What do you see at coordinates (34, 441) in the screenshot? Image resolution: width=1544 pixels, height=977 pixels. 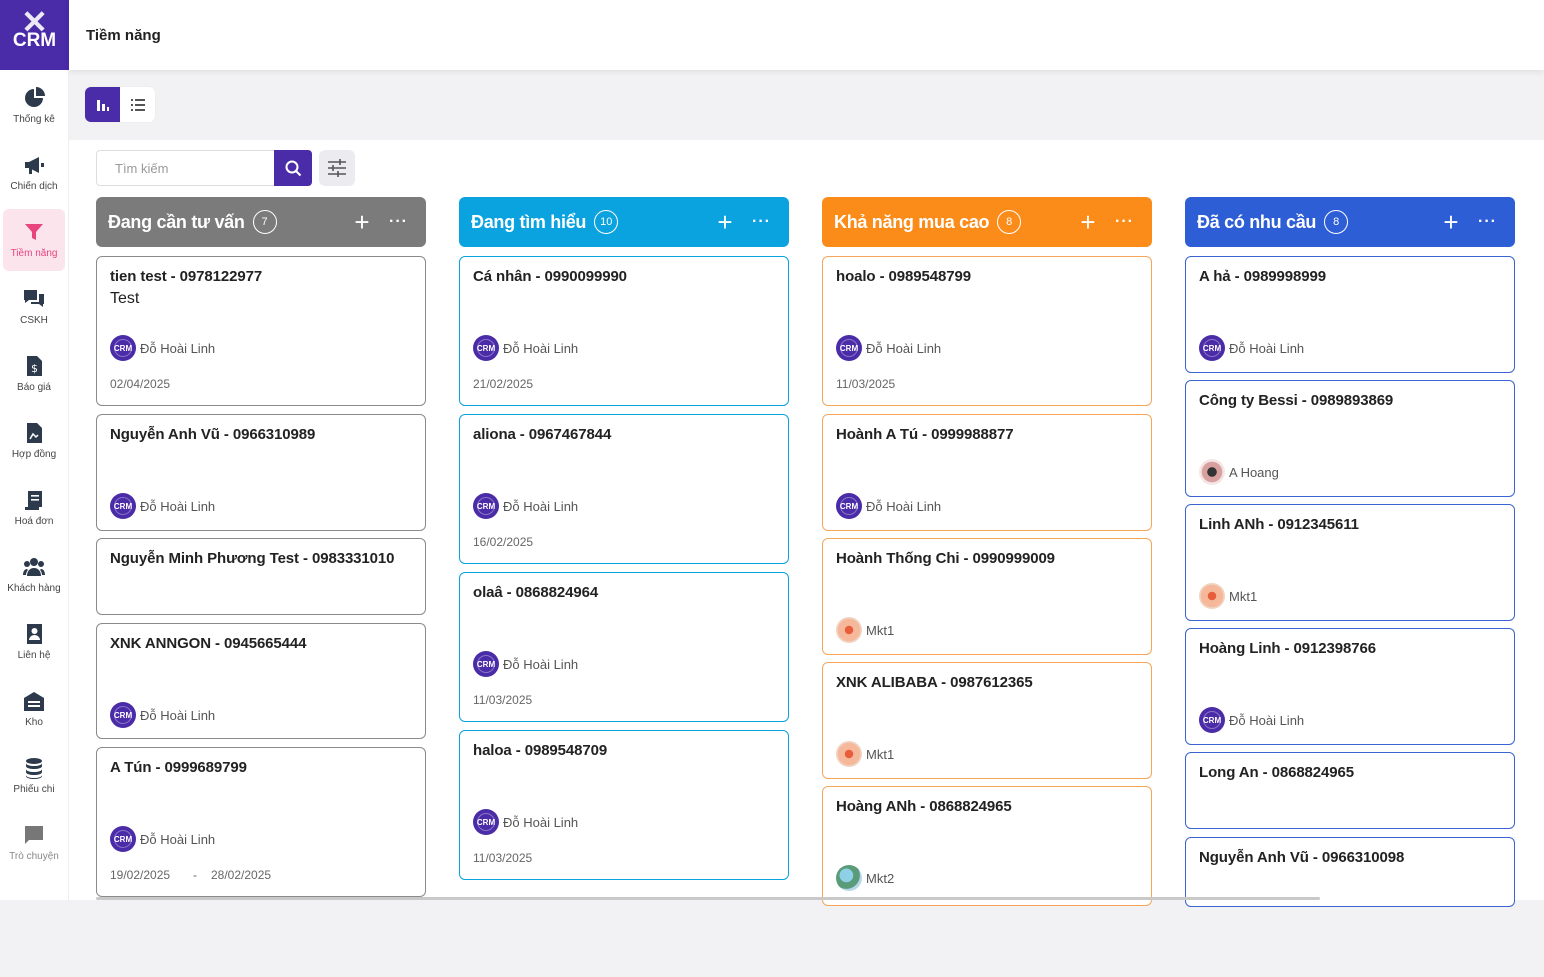 I see `sidebar-item-6: Hợp đồng` at bounding box center [34, 441].